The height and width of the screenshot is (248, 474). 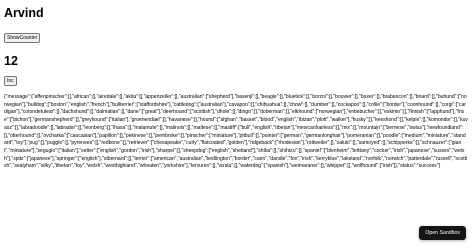 I want to click on show-counter-button: ShowCounter, so click(x=22, y=38).